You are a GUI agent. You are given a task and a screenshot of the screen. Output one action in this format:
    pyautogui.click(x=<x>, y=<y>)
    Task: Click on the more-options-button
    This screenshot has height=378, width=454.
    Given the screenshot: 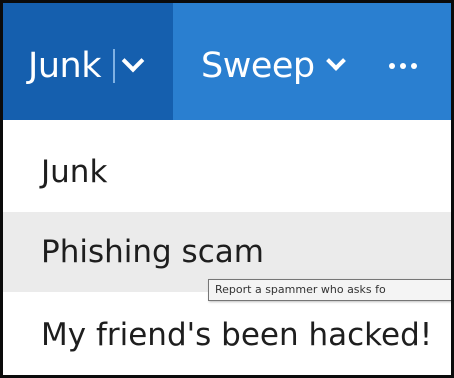 What is the action you would take?
    pyautogui.click(x=403, y=61)
    